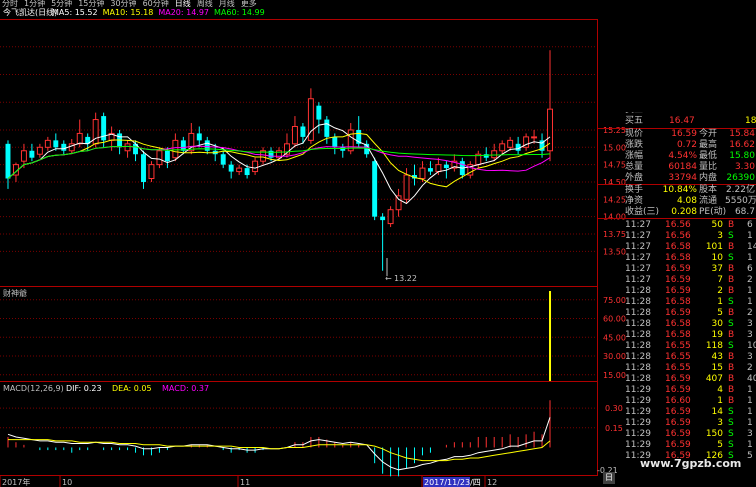 The width and height of the screenshot is (756, 487). Describe the element at coordinates (720, 313) in the screenshot. I see `tick-volume: 5` at that location.